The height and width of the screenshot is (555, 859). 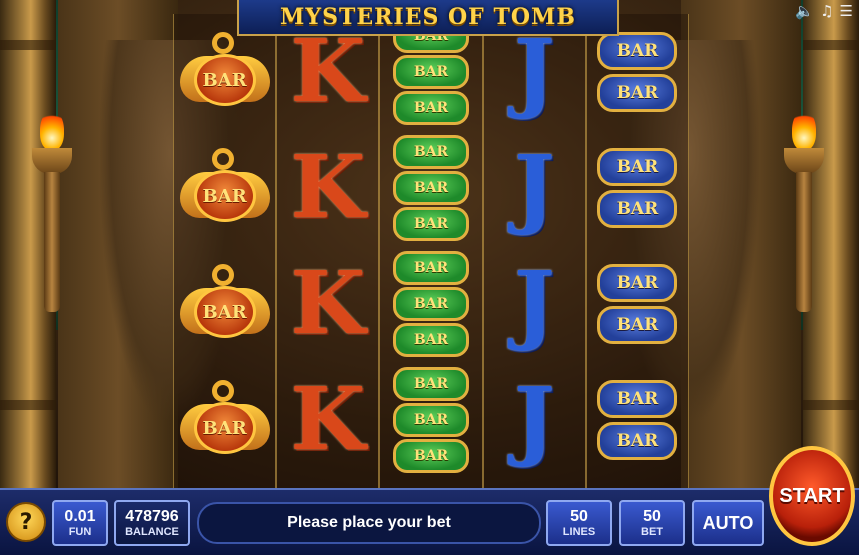 What do you see at coordinates (328, 251) in the screenshot?
I see `reel-2: K K K K` at bounding box center [328, 251].